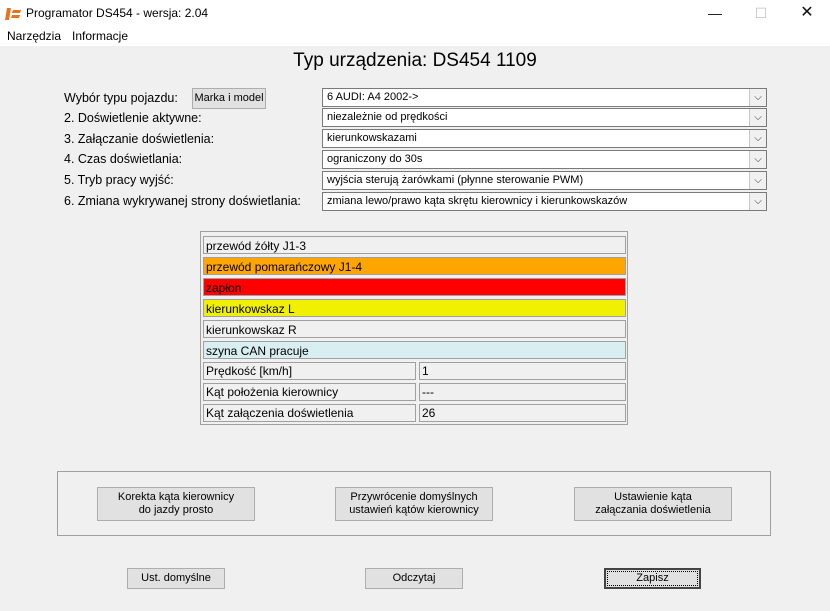  I want to click on vehicle-type-value: 6 AUDI: A4 2002->, so click(373, 97).